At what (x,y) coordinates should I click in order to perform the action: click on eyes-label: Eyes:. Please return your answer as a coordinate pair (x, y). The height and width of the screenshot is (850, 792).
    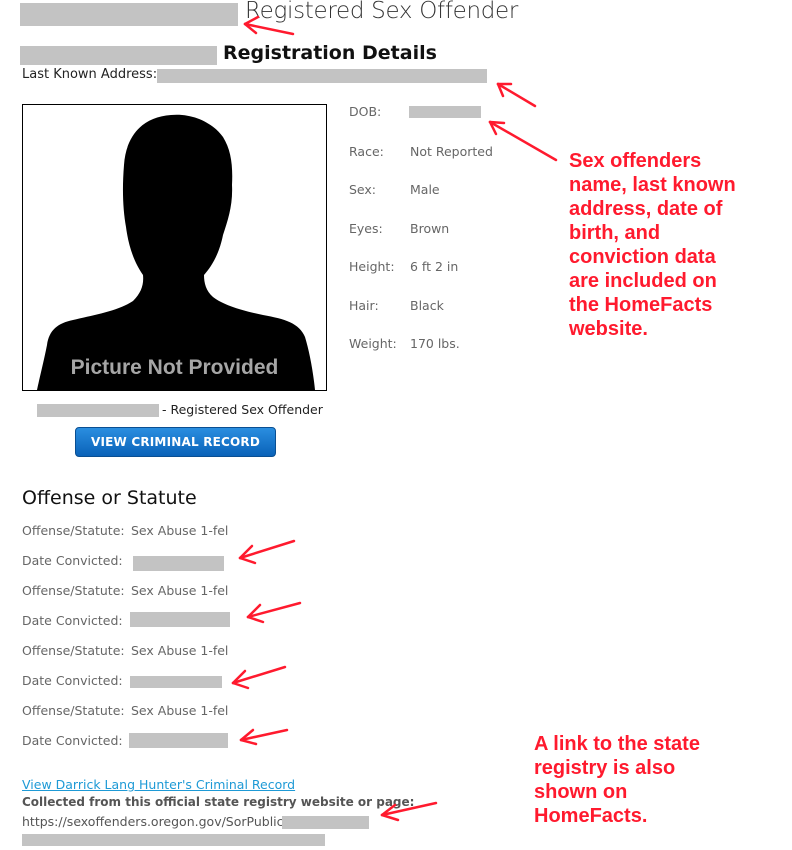
    Looking at the image, I should click on (366, 228).